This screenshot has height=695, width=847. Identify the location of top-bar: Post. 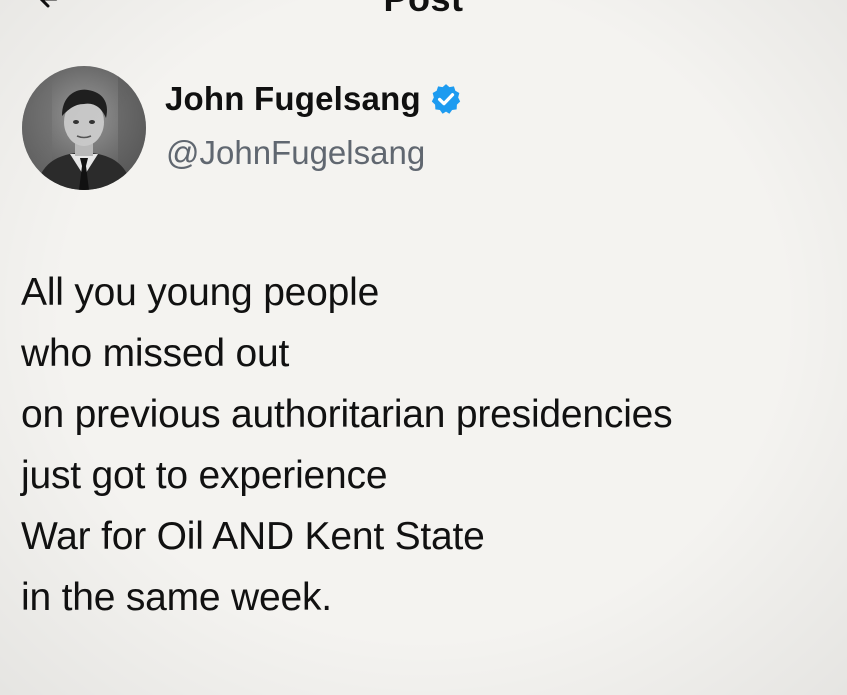
(423, 7).